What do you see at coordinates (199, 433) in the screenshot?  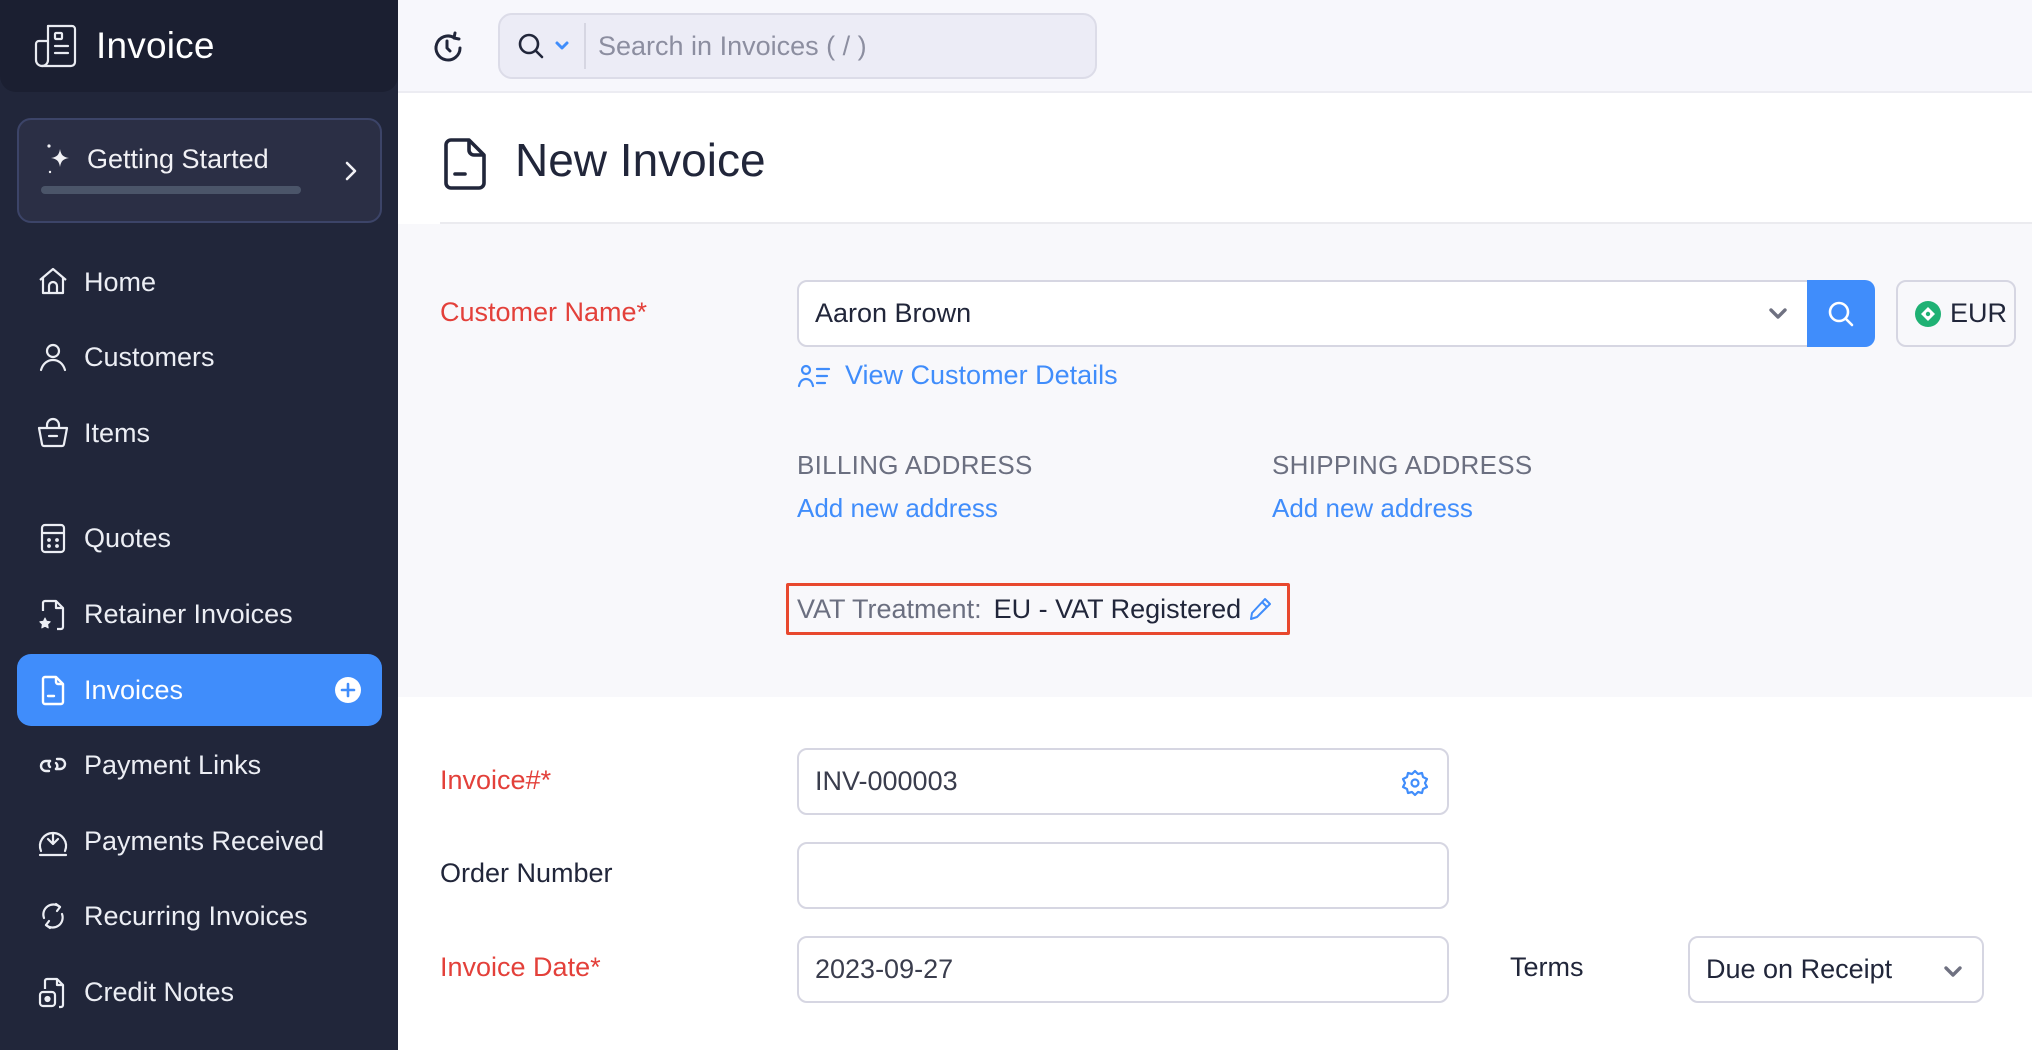 I see `sidebar-item-items: Items` at bounding box center [199, 433].